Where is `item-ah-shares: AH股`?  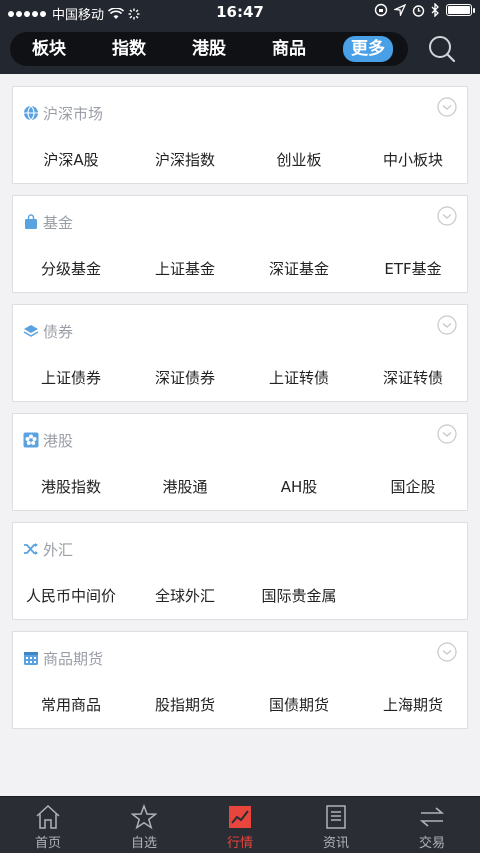
item-ah-shares: AH股 is located at coordinates (299, 486).